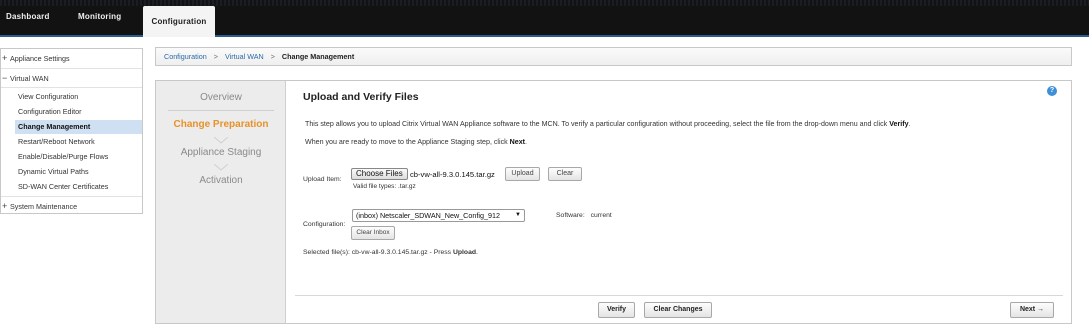 Image resolution: width=1089 pixels, height=329 pixels. Describe the element at coordinates (179, 21) in the screenshot. I see `tab-configuration: Configuration` at that location.